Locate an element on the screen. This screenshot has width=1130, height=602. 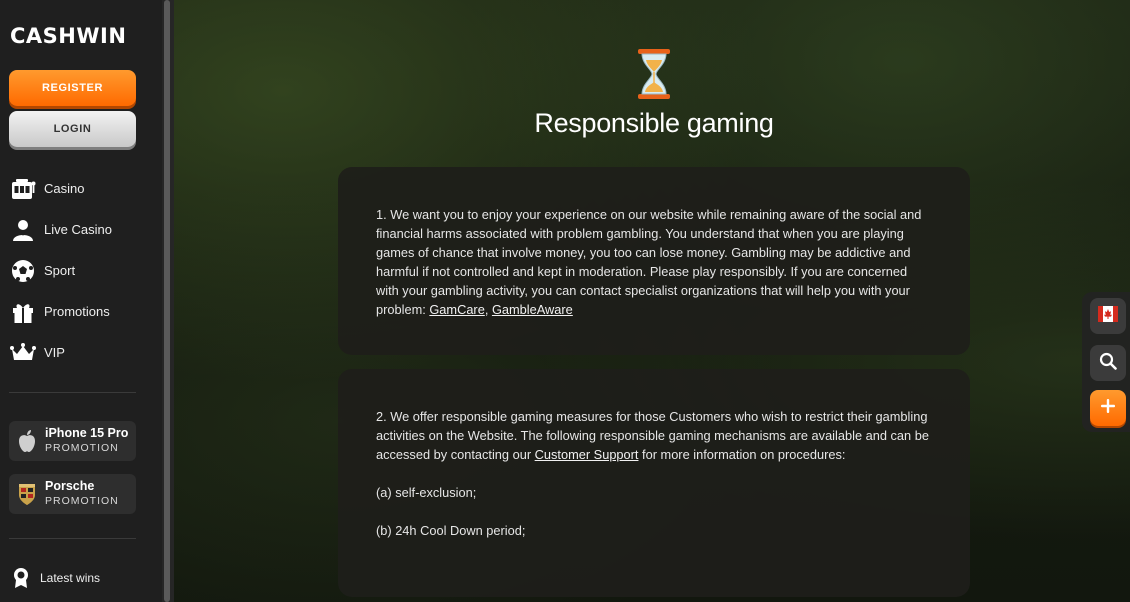
list-item: (b) 24h Cool Down period; is located at coordinates (451, 530).